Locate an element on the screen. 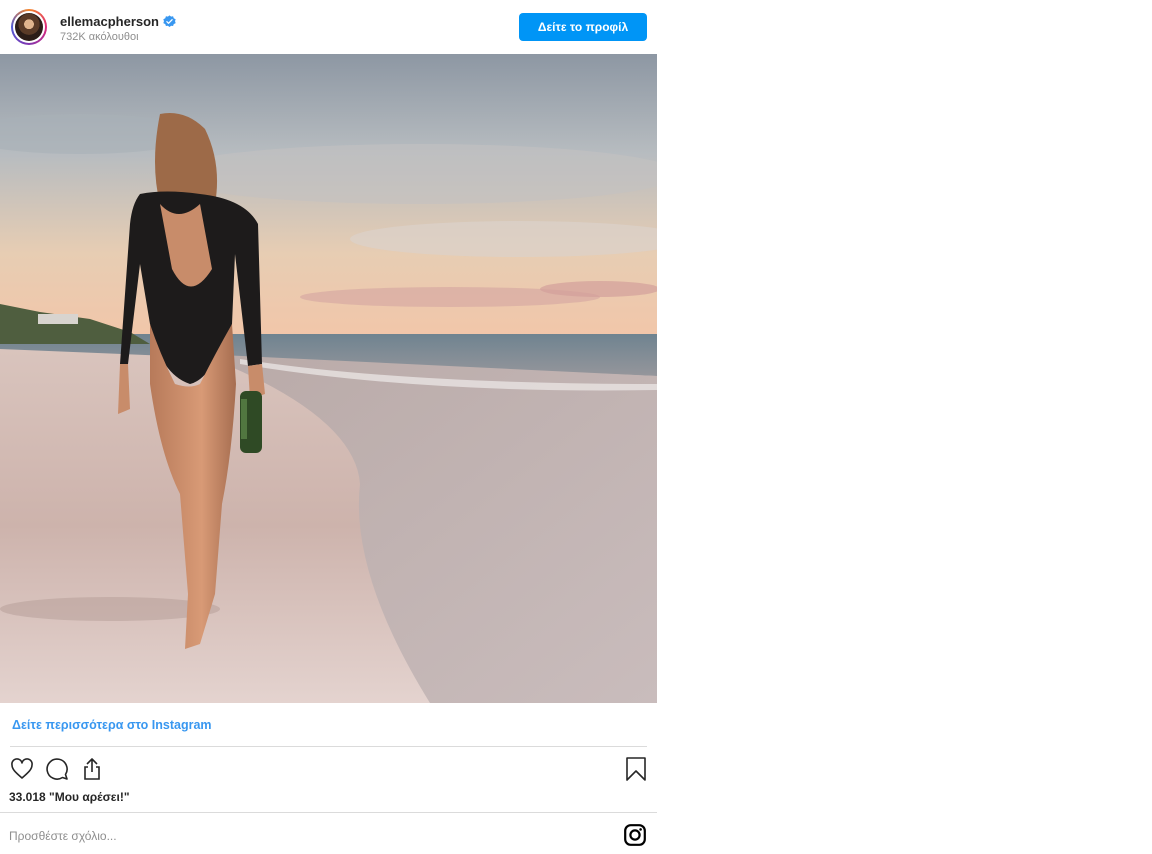  username: ellemacpherson is located at coordinates (109, 21).